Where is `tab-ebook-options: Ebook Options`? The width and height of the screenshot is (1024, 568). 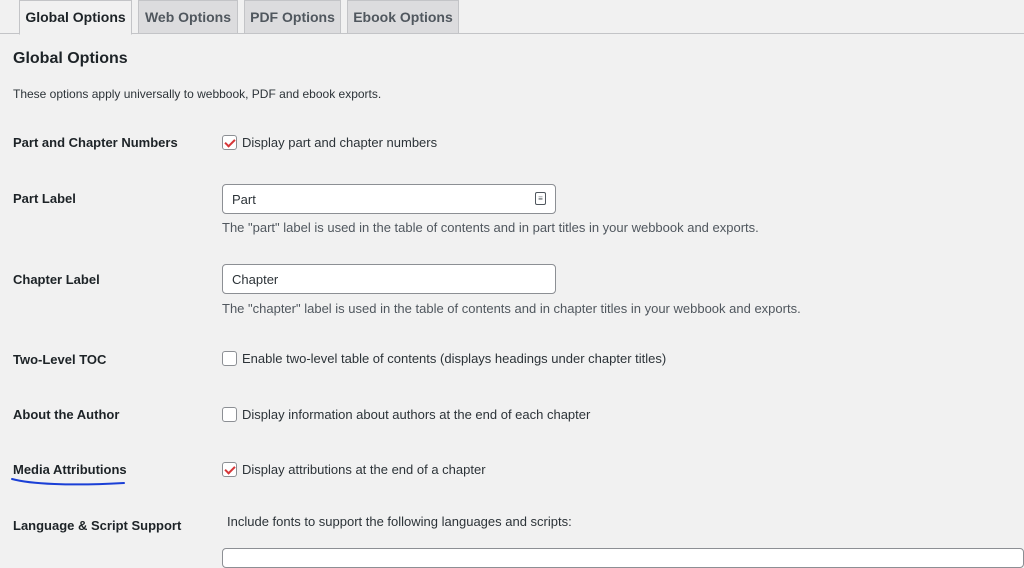 tab-ebook-options: Ebook Options is located at coordinates (403, 17).